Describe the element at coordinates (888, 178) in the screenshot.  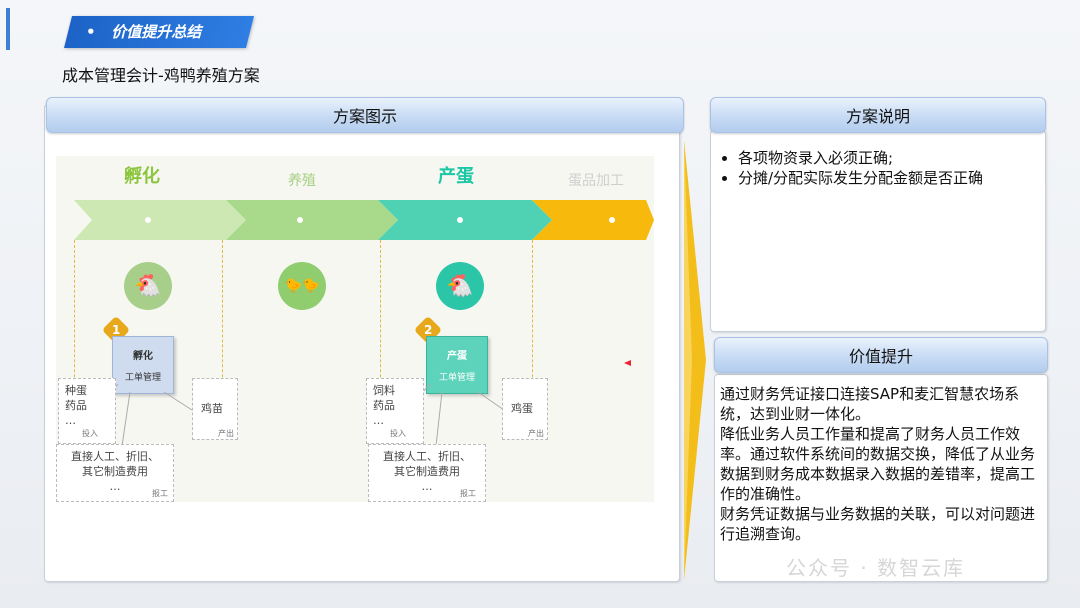
I see `explain-item: 分摊/分配实际发生分配金额是否正确` at that location.